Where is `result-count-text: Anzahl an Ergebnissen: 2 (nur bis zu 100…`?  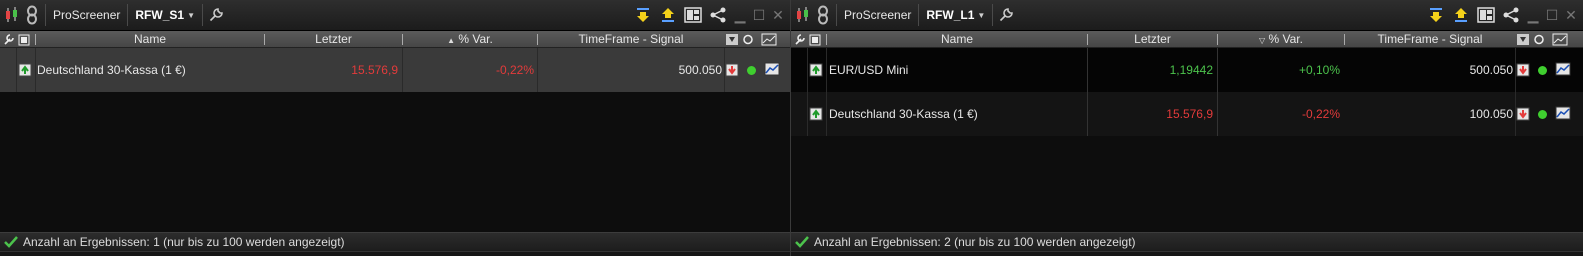 result-count-text: Anzahl an Ergebnissen: 2 (nur bis zu 100… is located at coordinates (975, 242).